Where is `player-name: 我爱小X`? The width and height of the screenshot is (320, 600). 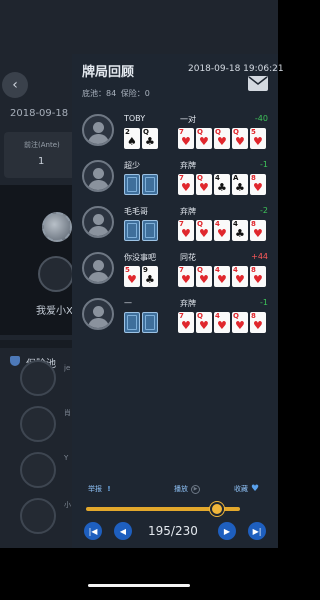
player-name: 我爱小X is located at coordinates (54, 311).